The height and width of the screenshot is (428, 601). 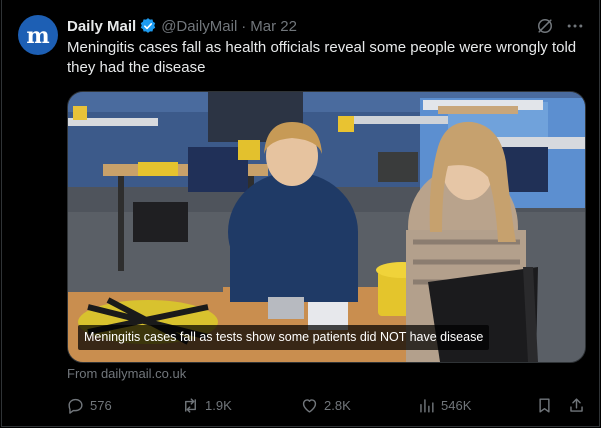 What do you see at coordinates (456, 405) in the screenshot?
I see `views-count: 546K` at bounding box center [456, 405].